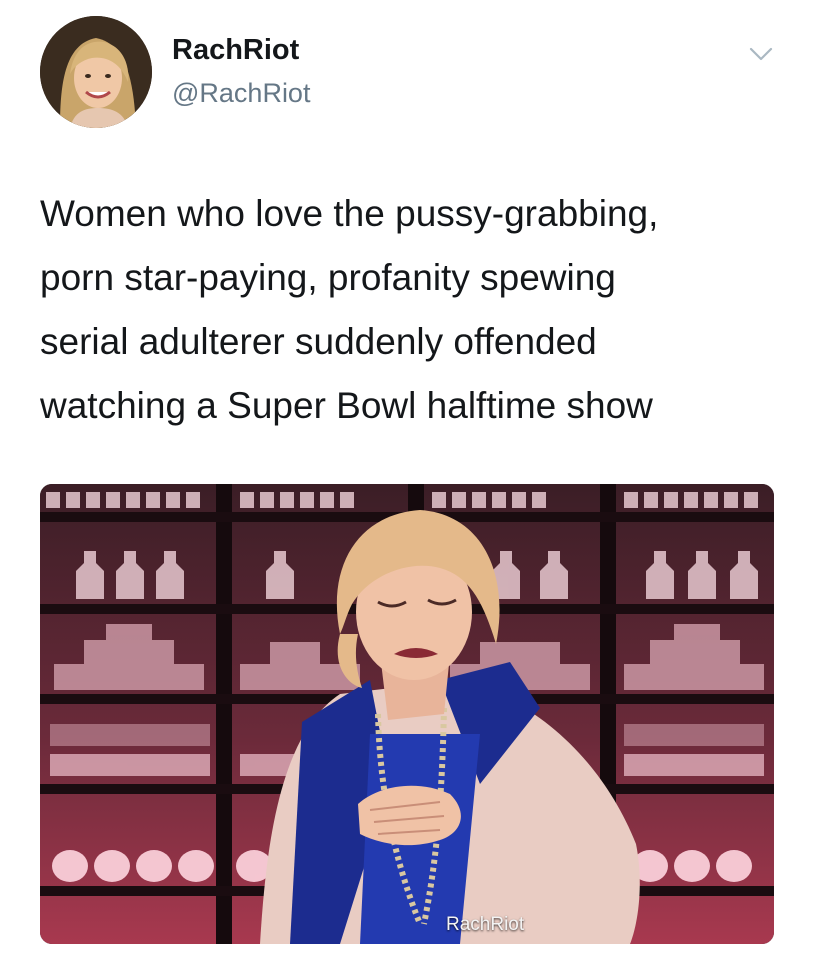 The width and height of the screenshot is (814, 960). What do you see at coordinates (485, 924) in the screenshot?
I see `media-watermark: RachRiot` at bounding box center [485, 924].